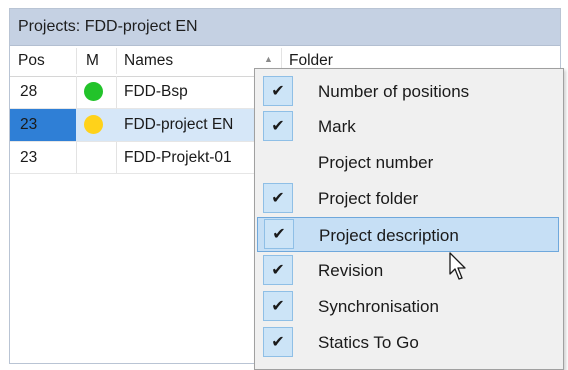 This screenshot has width=568, height=370. What do you see at coordinates (46, 61) in the screenshot?
I see `column-header-pos: Pos` at bounding box center [46, 61].